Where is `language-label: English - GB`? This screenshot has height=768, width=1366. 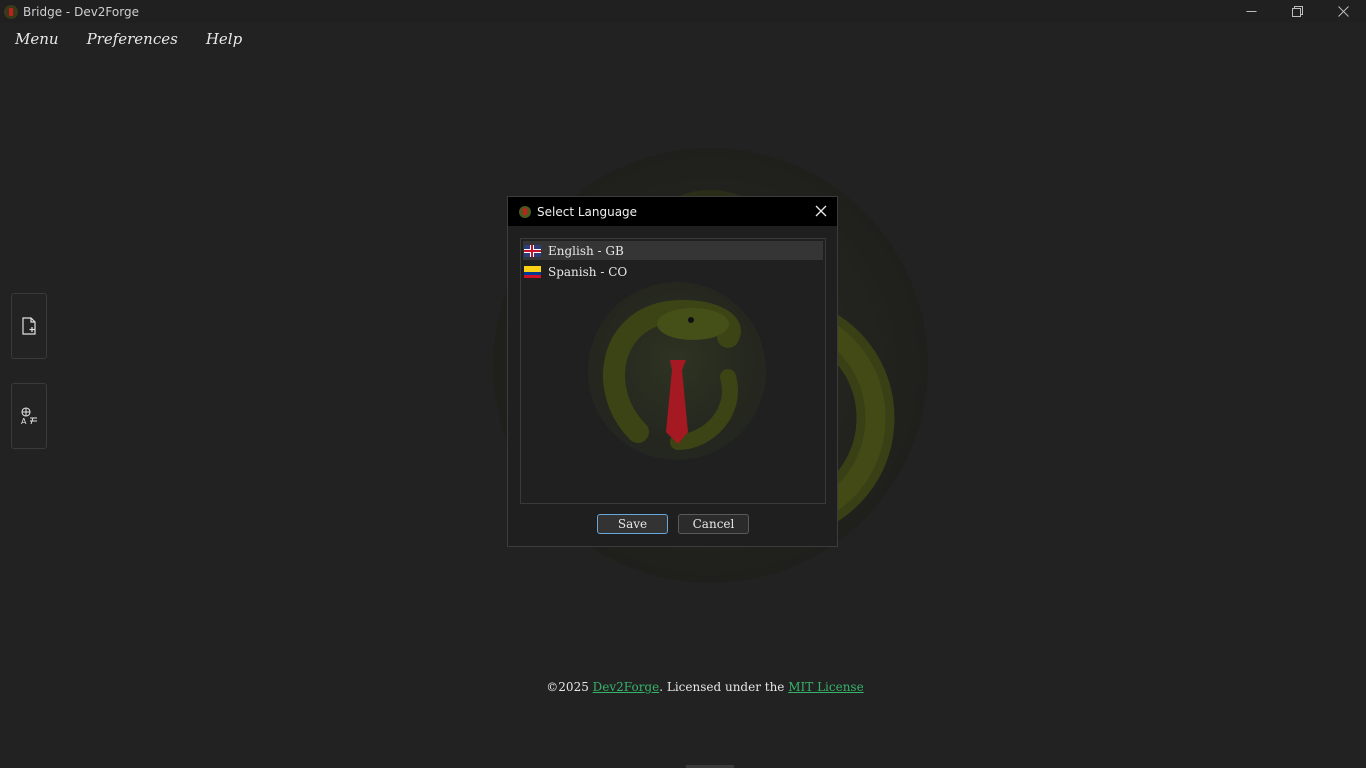 language-label: English - GB is located at coordinates (586, 250).